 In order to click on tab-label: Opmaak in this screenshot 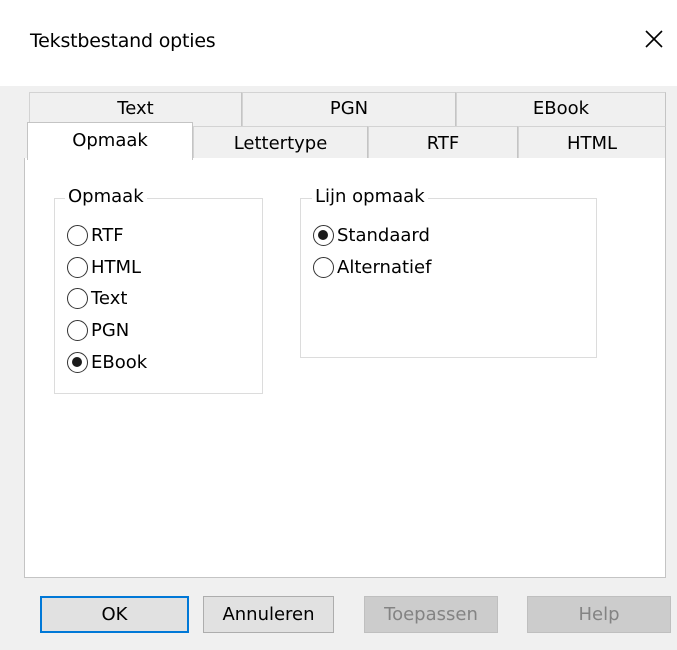, I will do `click(110, 140)`.